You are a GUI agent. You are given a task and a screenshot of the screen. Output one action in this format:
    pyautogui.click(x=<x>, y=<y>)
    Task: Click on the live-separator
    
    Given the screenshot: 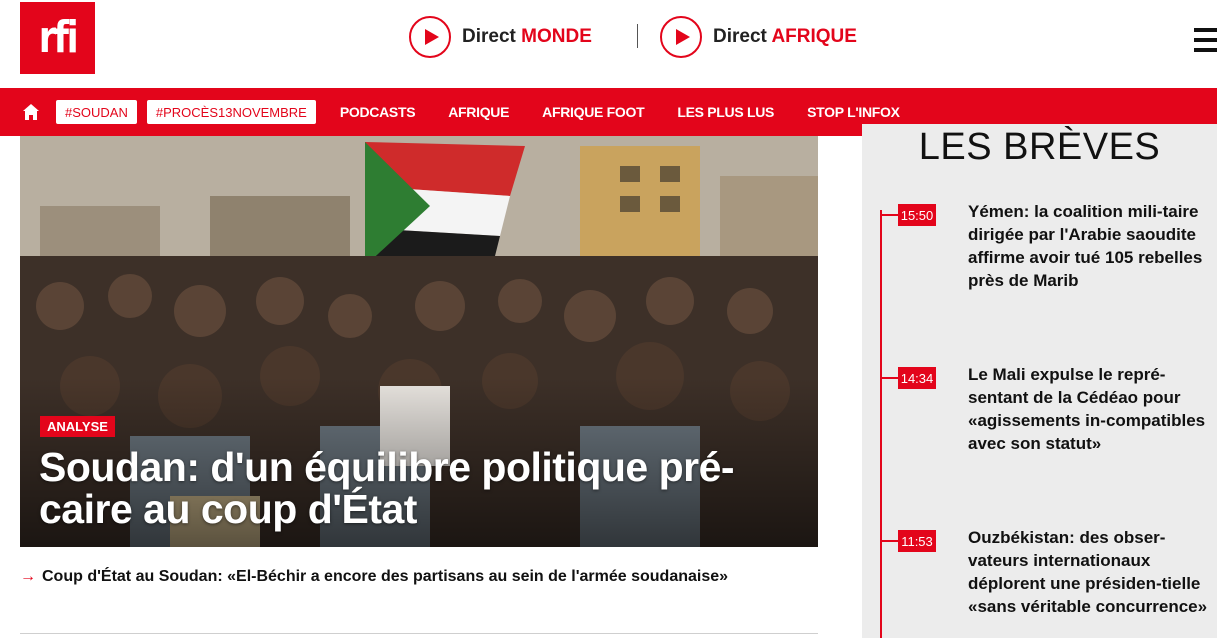 What is the action you would take?
    pyautogui.click(x=637, y=36)
    